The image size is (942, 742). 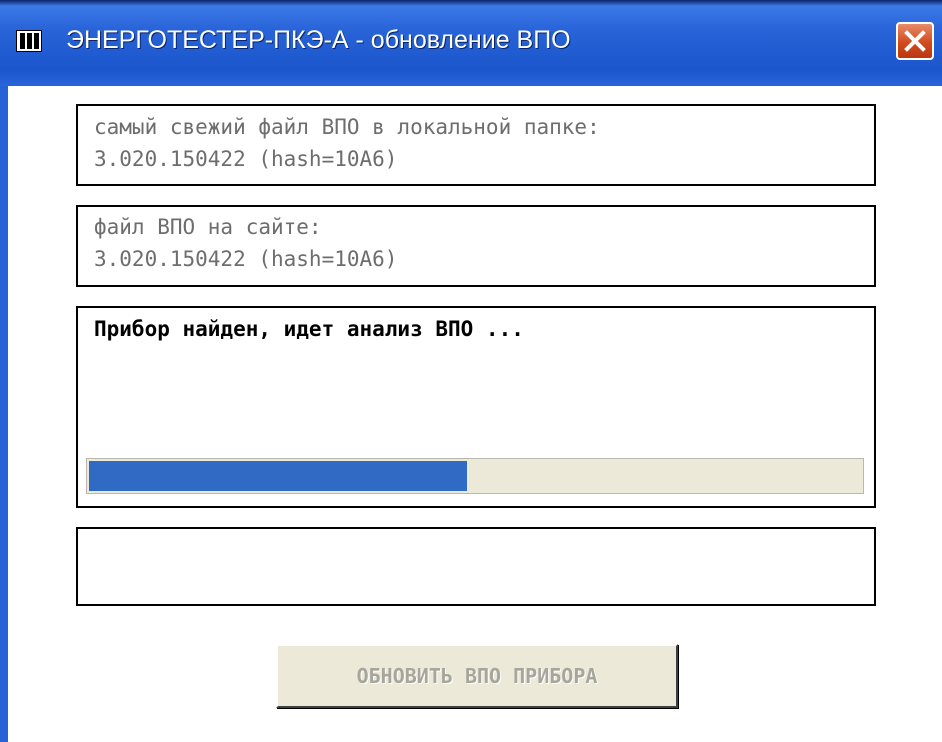 What do you see at coordinates (4, 414) in the screenshot?
I see `window-frame-left` at bounding box center [4, 414].